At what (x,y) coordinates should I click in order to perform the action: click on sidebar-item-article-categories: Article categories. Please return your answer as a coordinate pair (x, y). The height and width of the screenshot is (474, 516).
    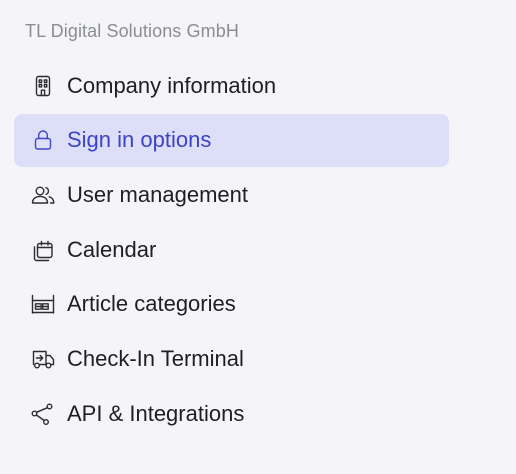
    Looking at the image, I should click on (231, 304).